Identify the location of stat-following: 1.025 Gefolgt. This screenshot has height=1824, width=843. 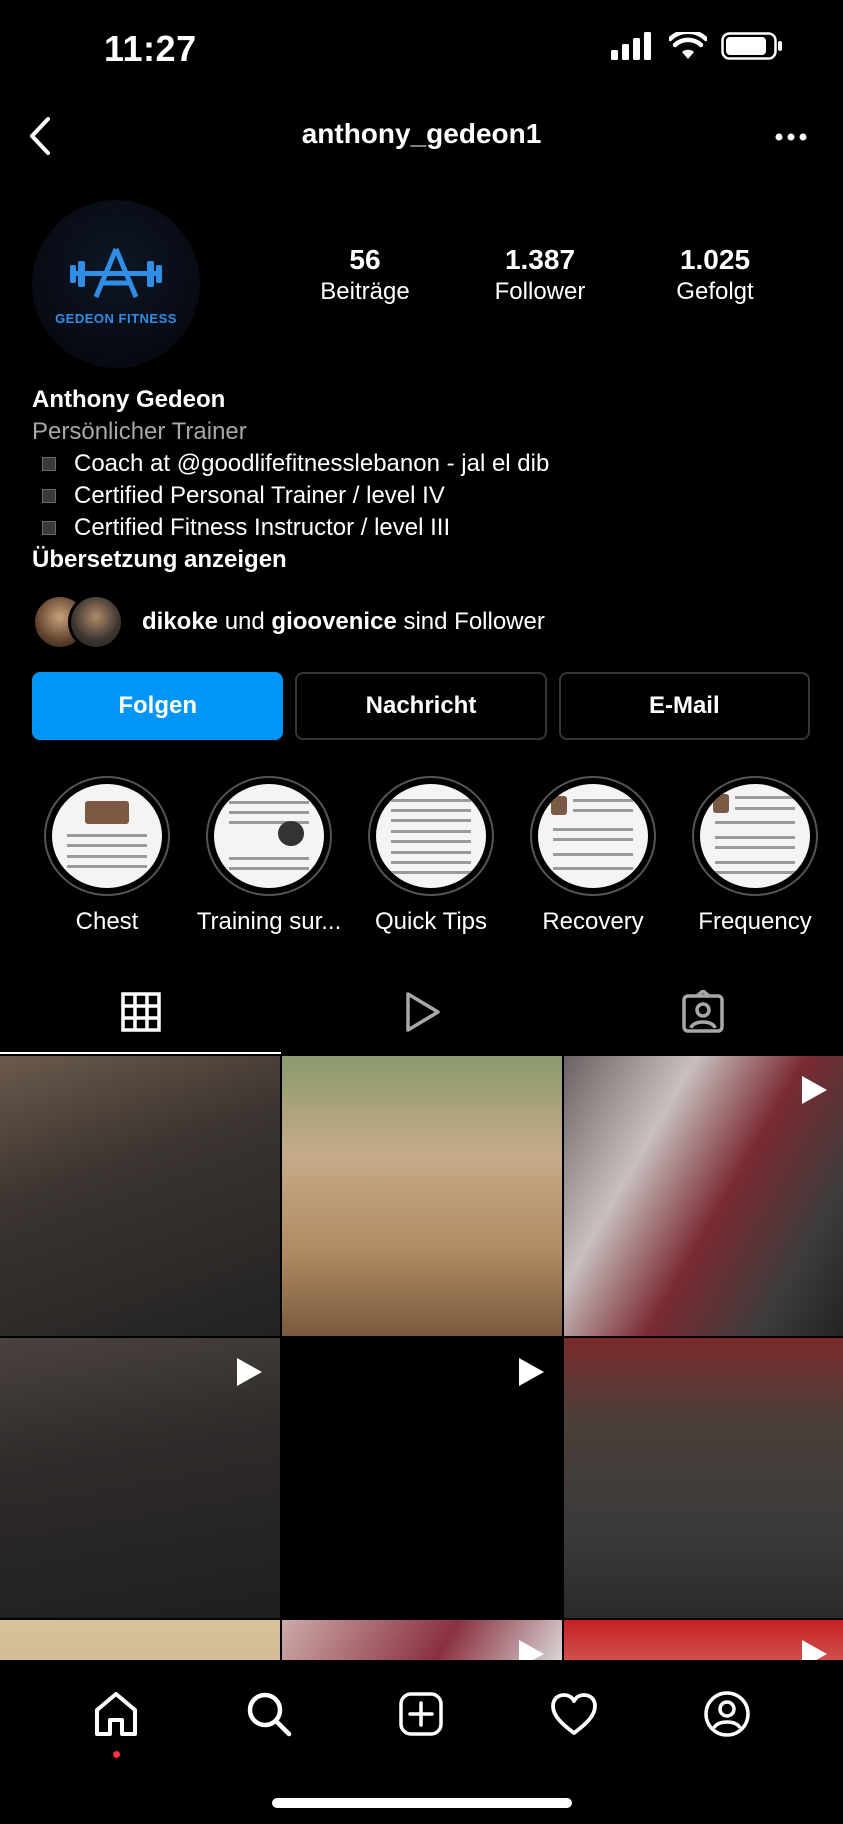
(715, 275).